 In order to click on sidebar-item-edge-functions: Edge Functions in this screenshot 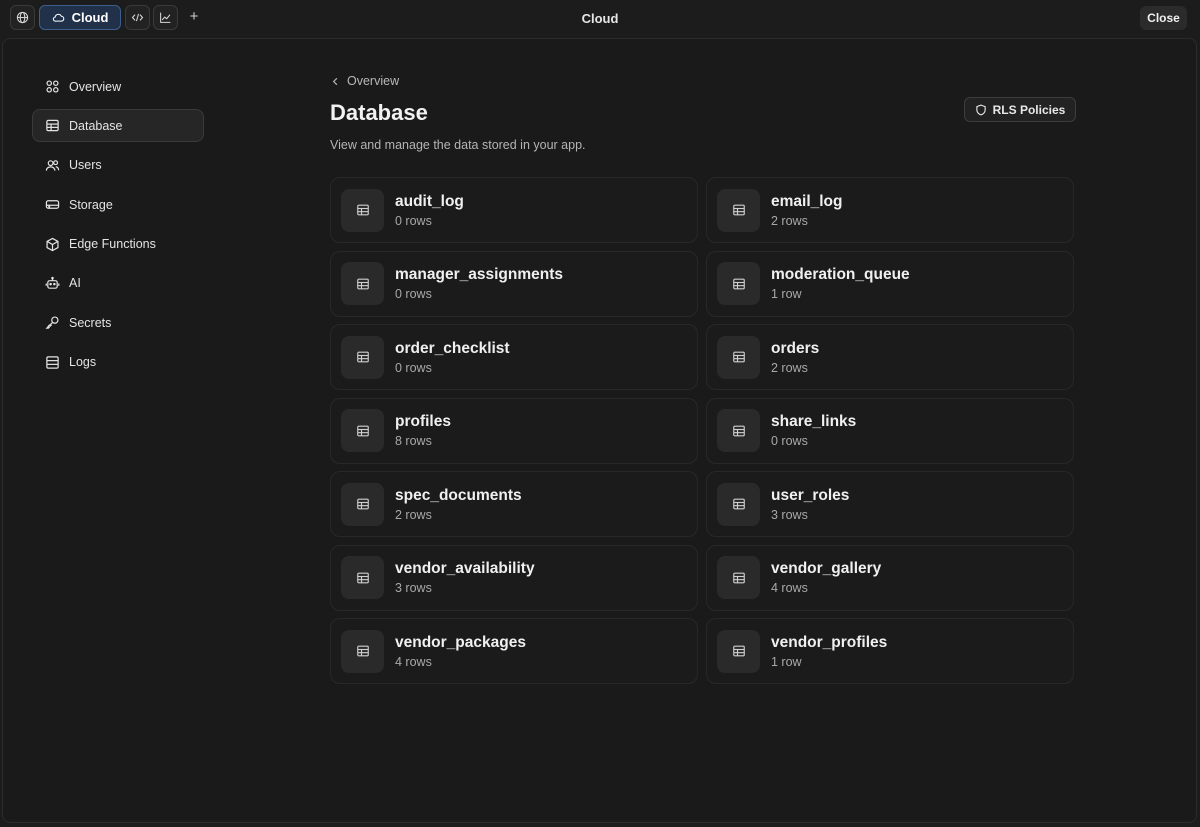, I will do `click(118, 244)`.